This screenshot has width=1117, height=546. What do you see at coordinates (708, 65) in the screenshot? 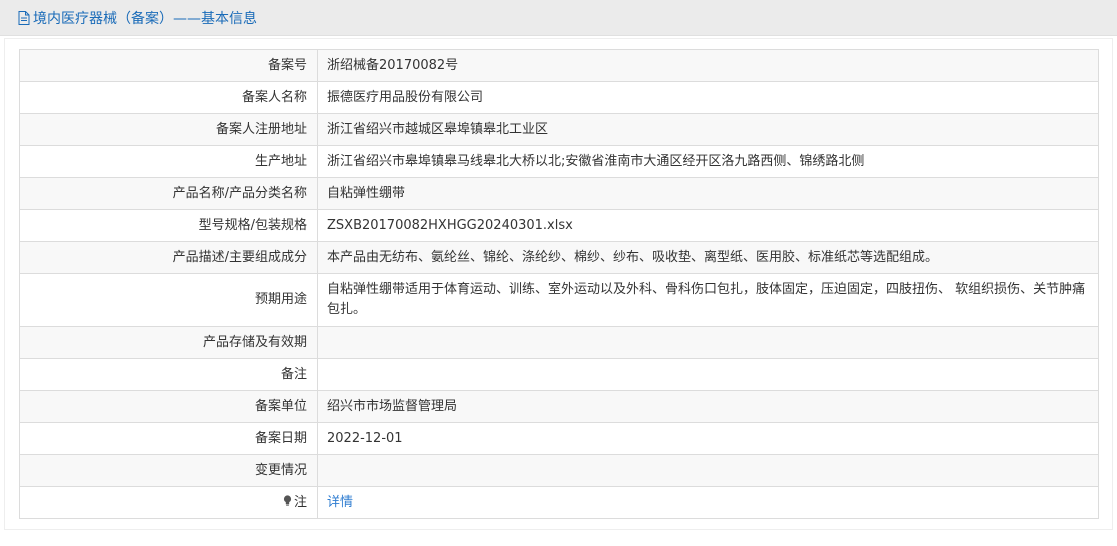
I see `row-value: 浙绍械备20170082号` at bounding box center [708, 65].